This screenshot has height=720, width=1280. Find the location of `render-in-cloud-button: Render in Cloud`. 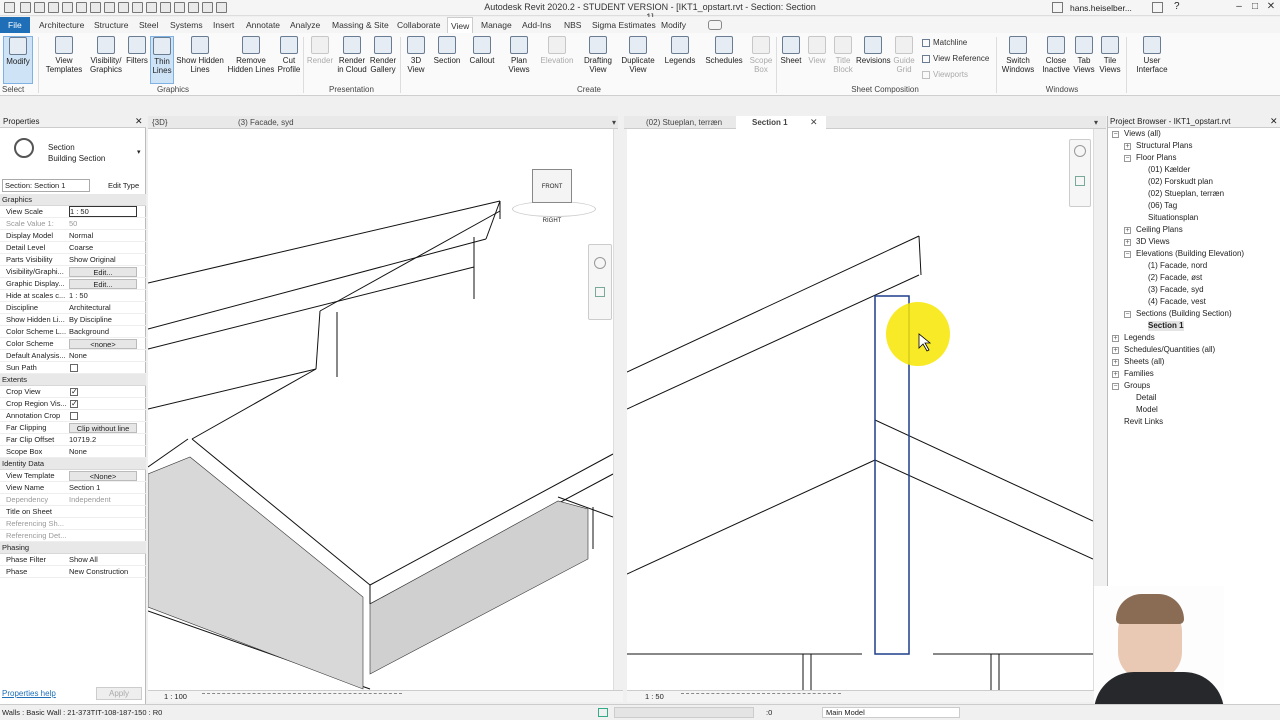

render-in-cloud-button: Render in Cloud is located at coordinates (352, 60).